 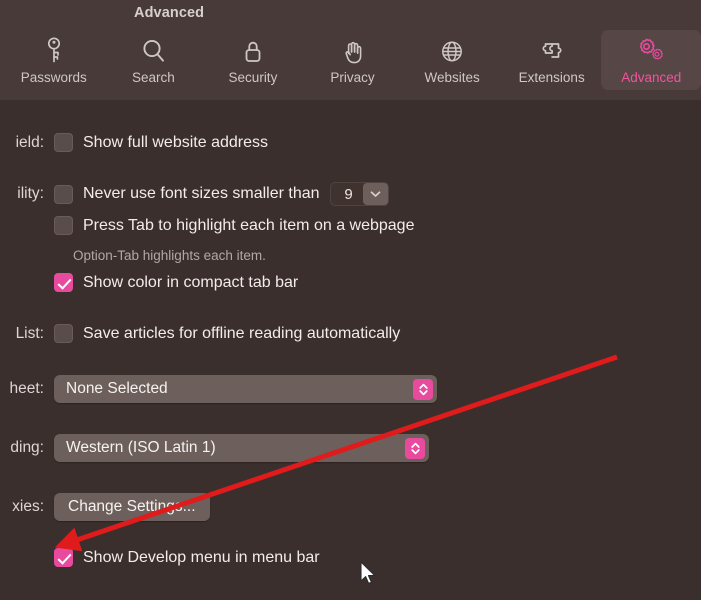 I want to click on tab-label: Extensions, so click(x=551, y=77).